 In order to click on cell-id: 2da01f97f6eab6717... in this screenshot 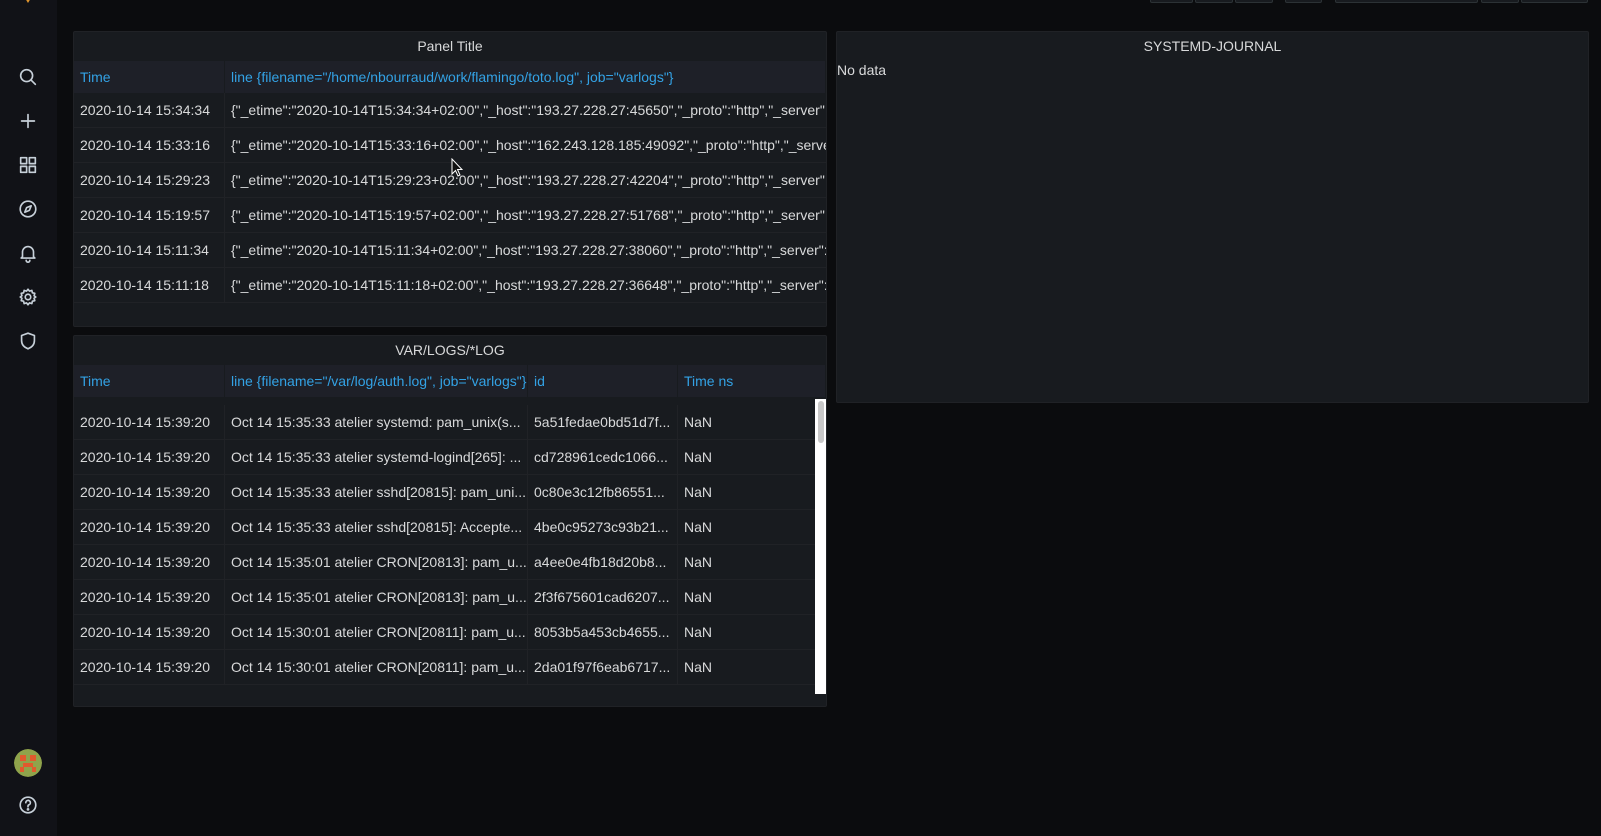, I will do `click(603, 667)`.